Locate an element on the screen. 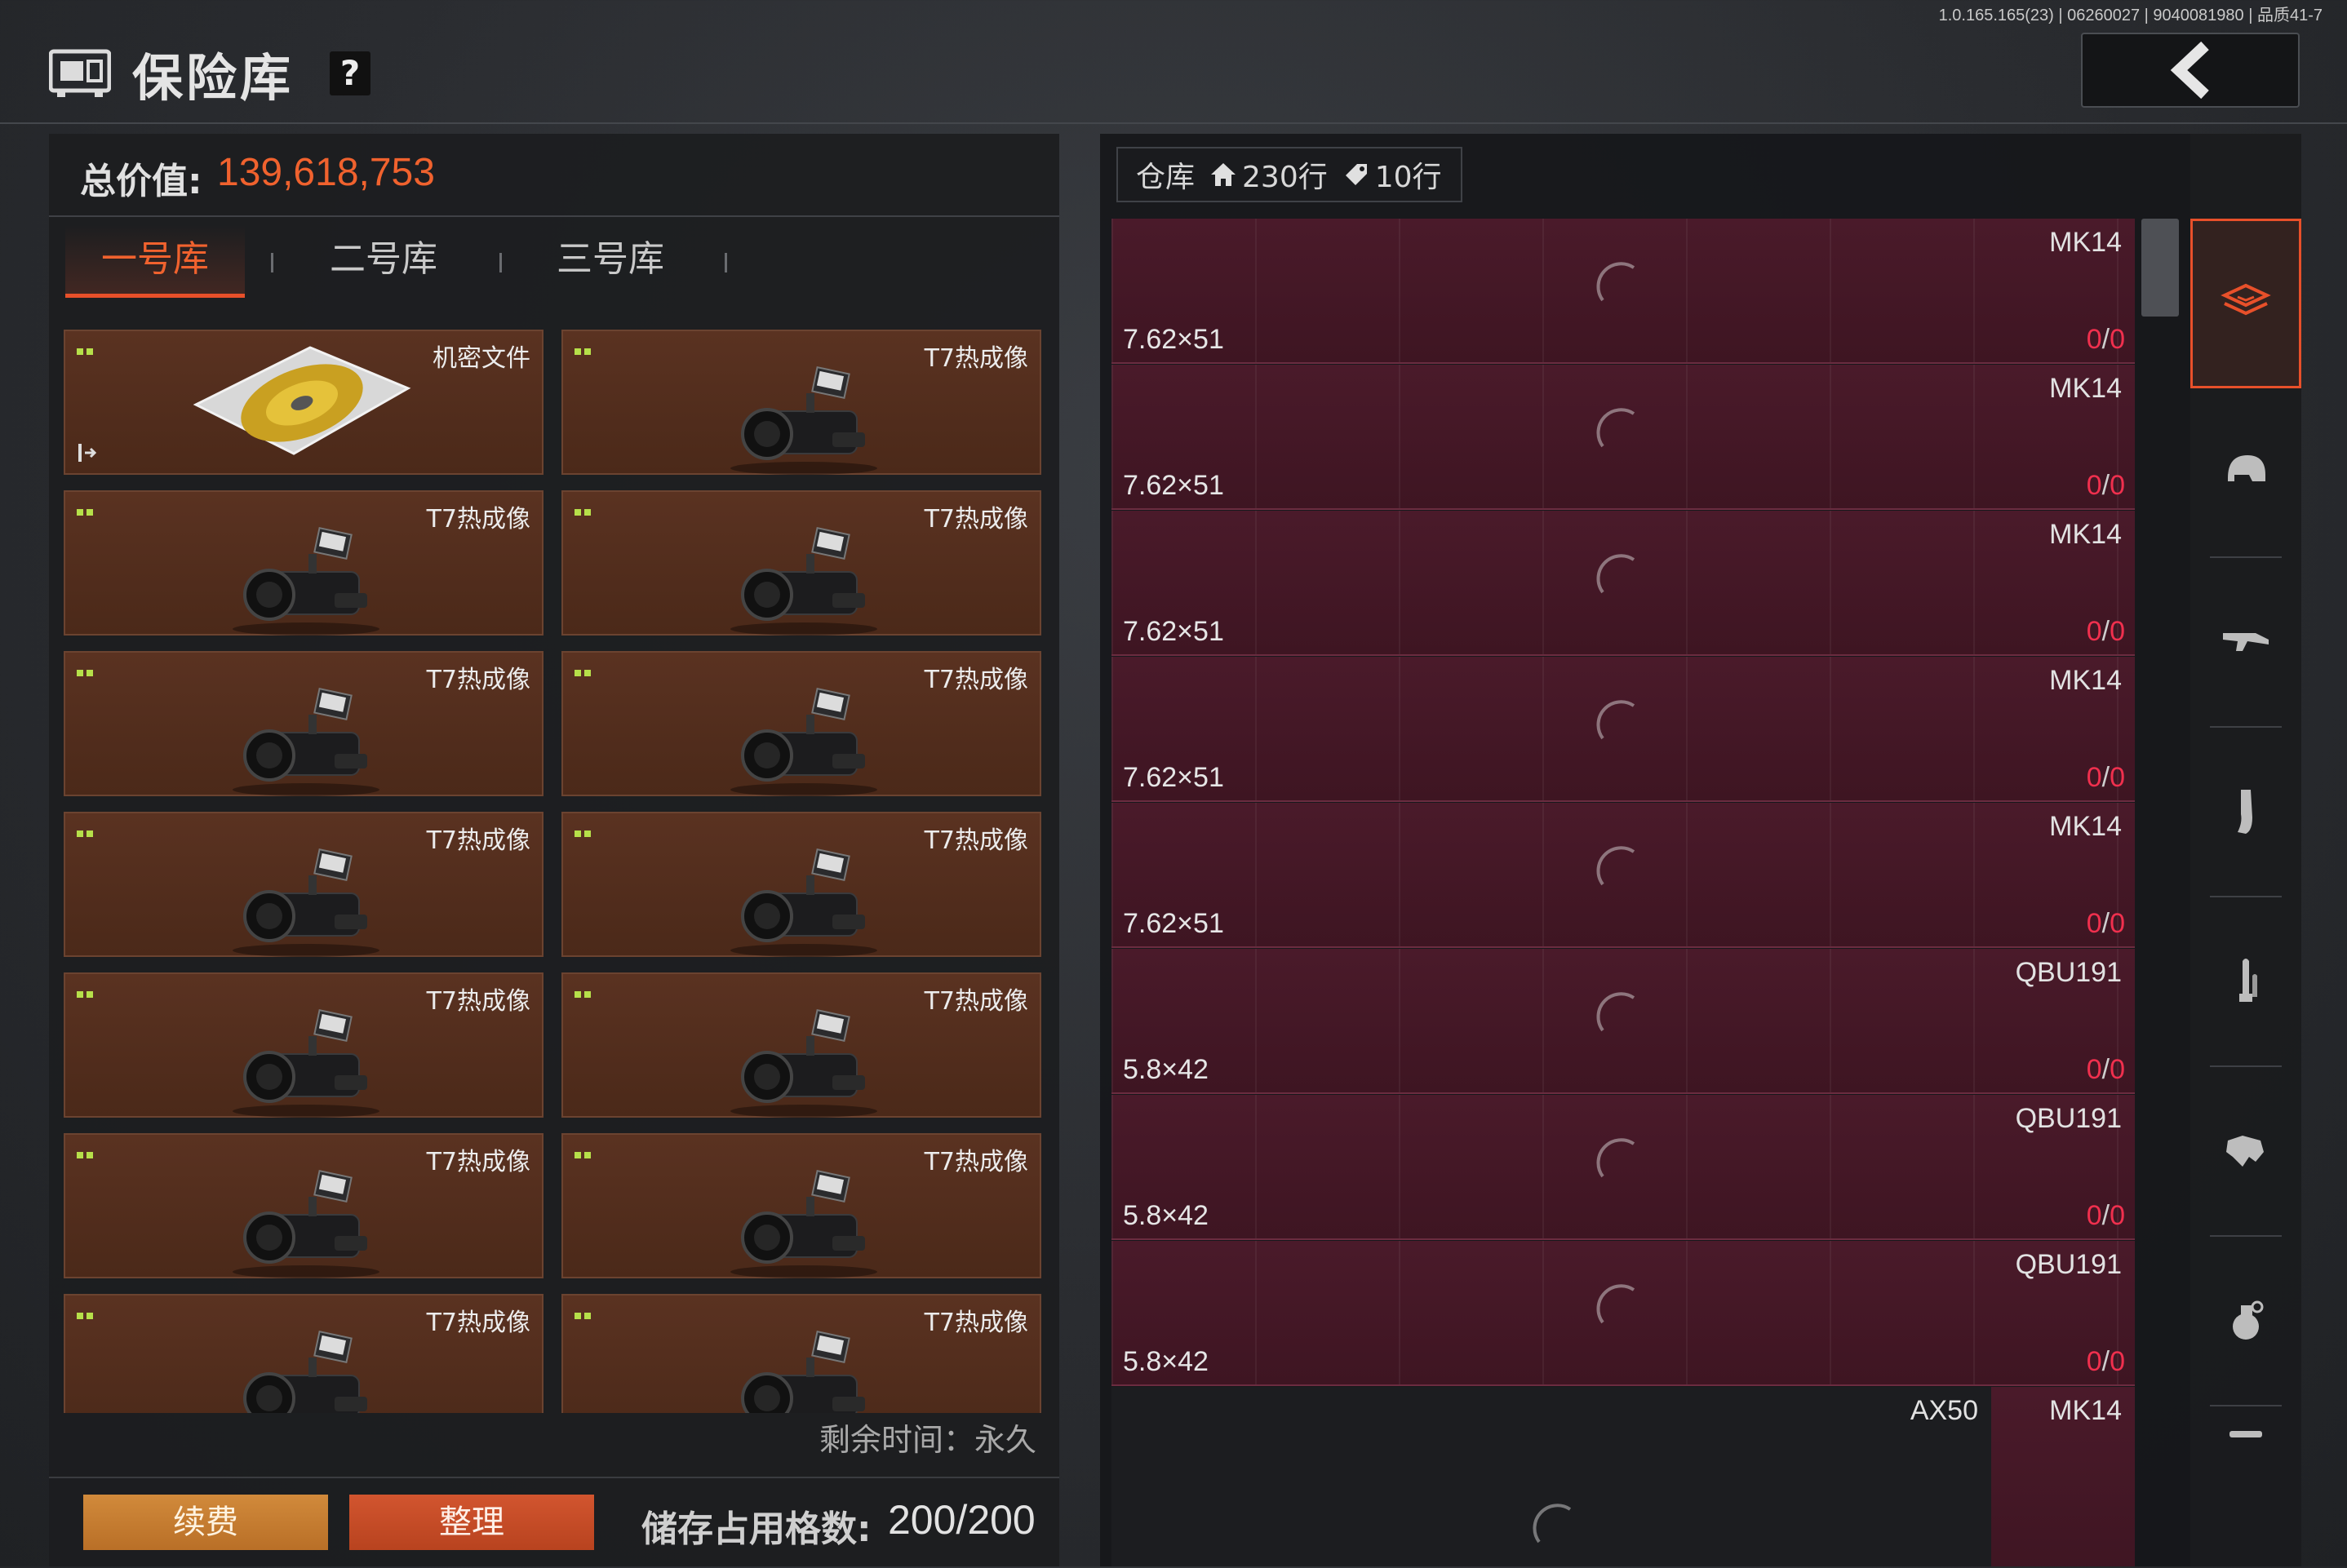 The width and height of the screenshot is (2347, 1568). magazine-icon is located at coordinates (2246, 812).